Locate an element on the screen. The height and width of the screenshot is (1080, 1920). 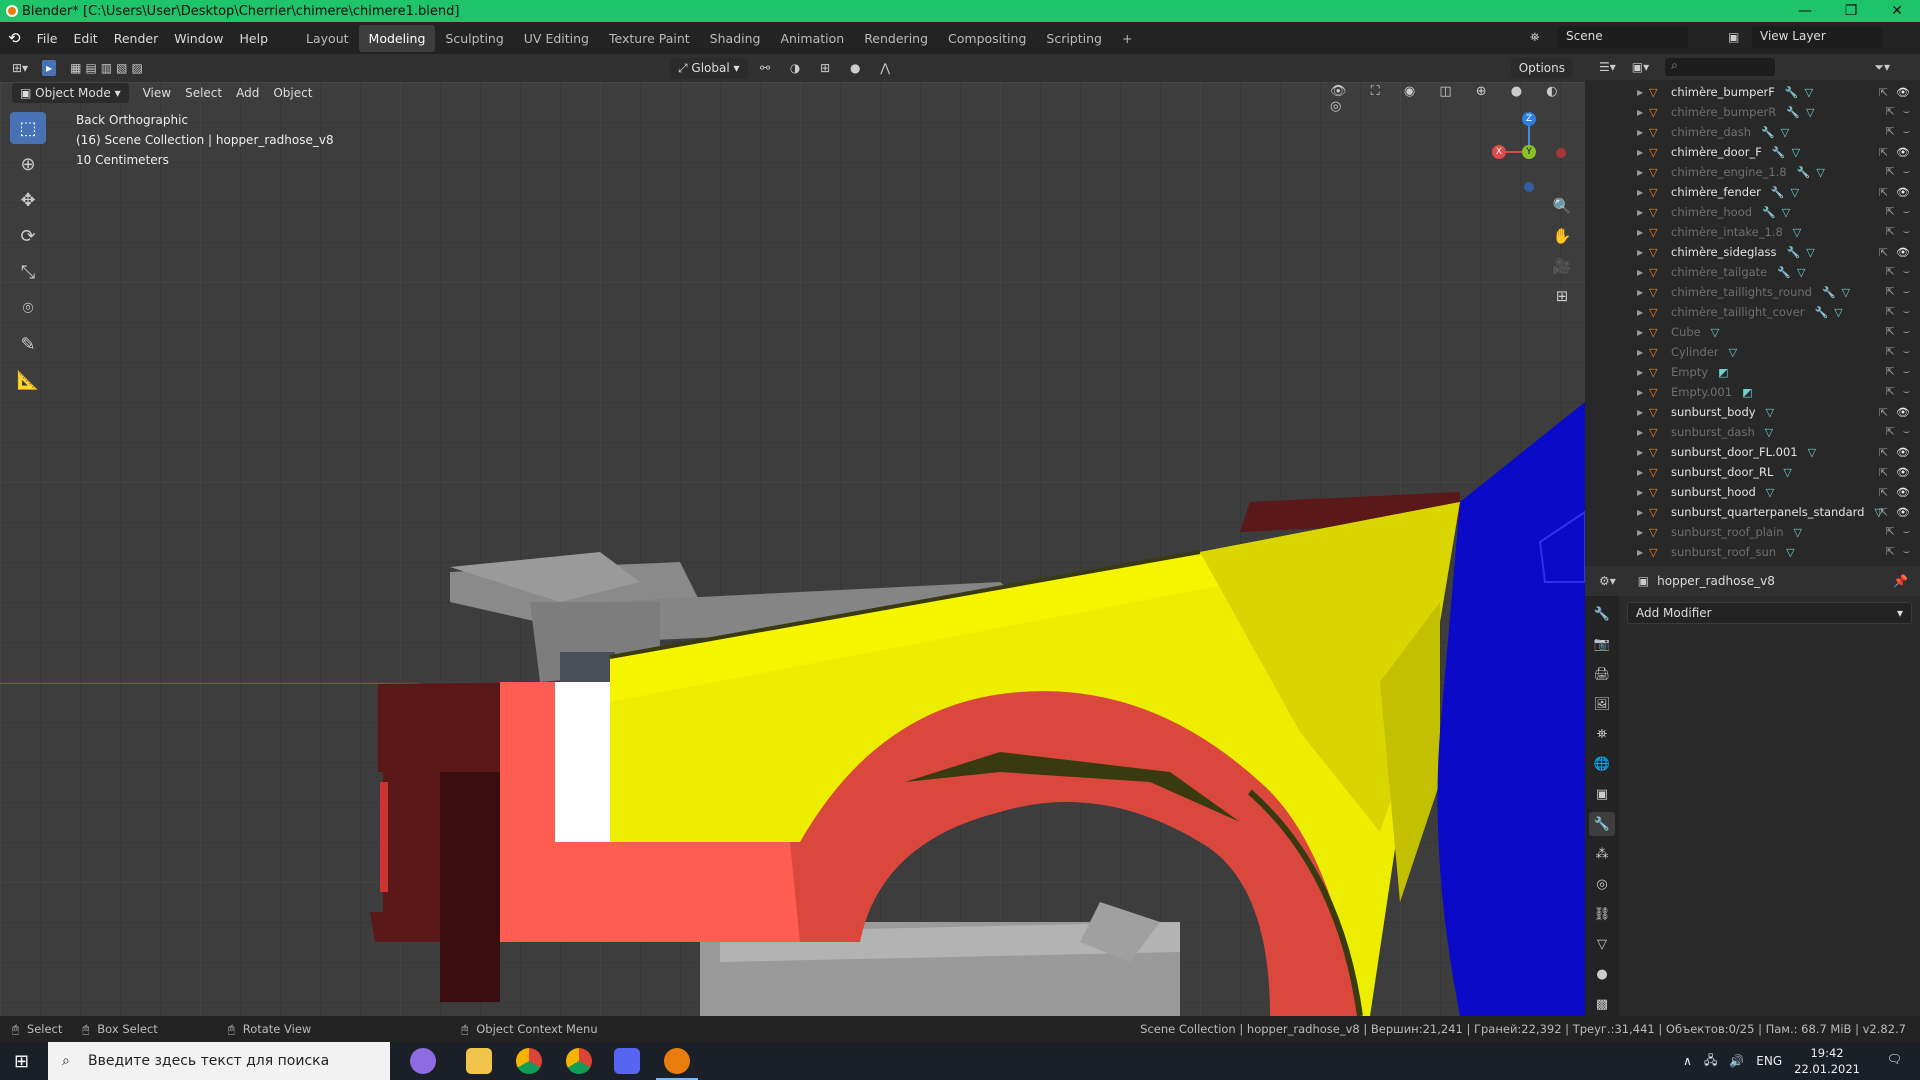
gizmo-neg-x is located at coordinates (1561, 153).